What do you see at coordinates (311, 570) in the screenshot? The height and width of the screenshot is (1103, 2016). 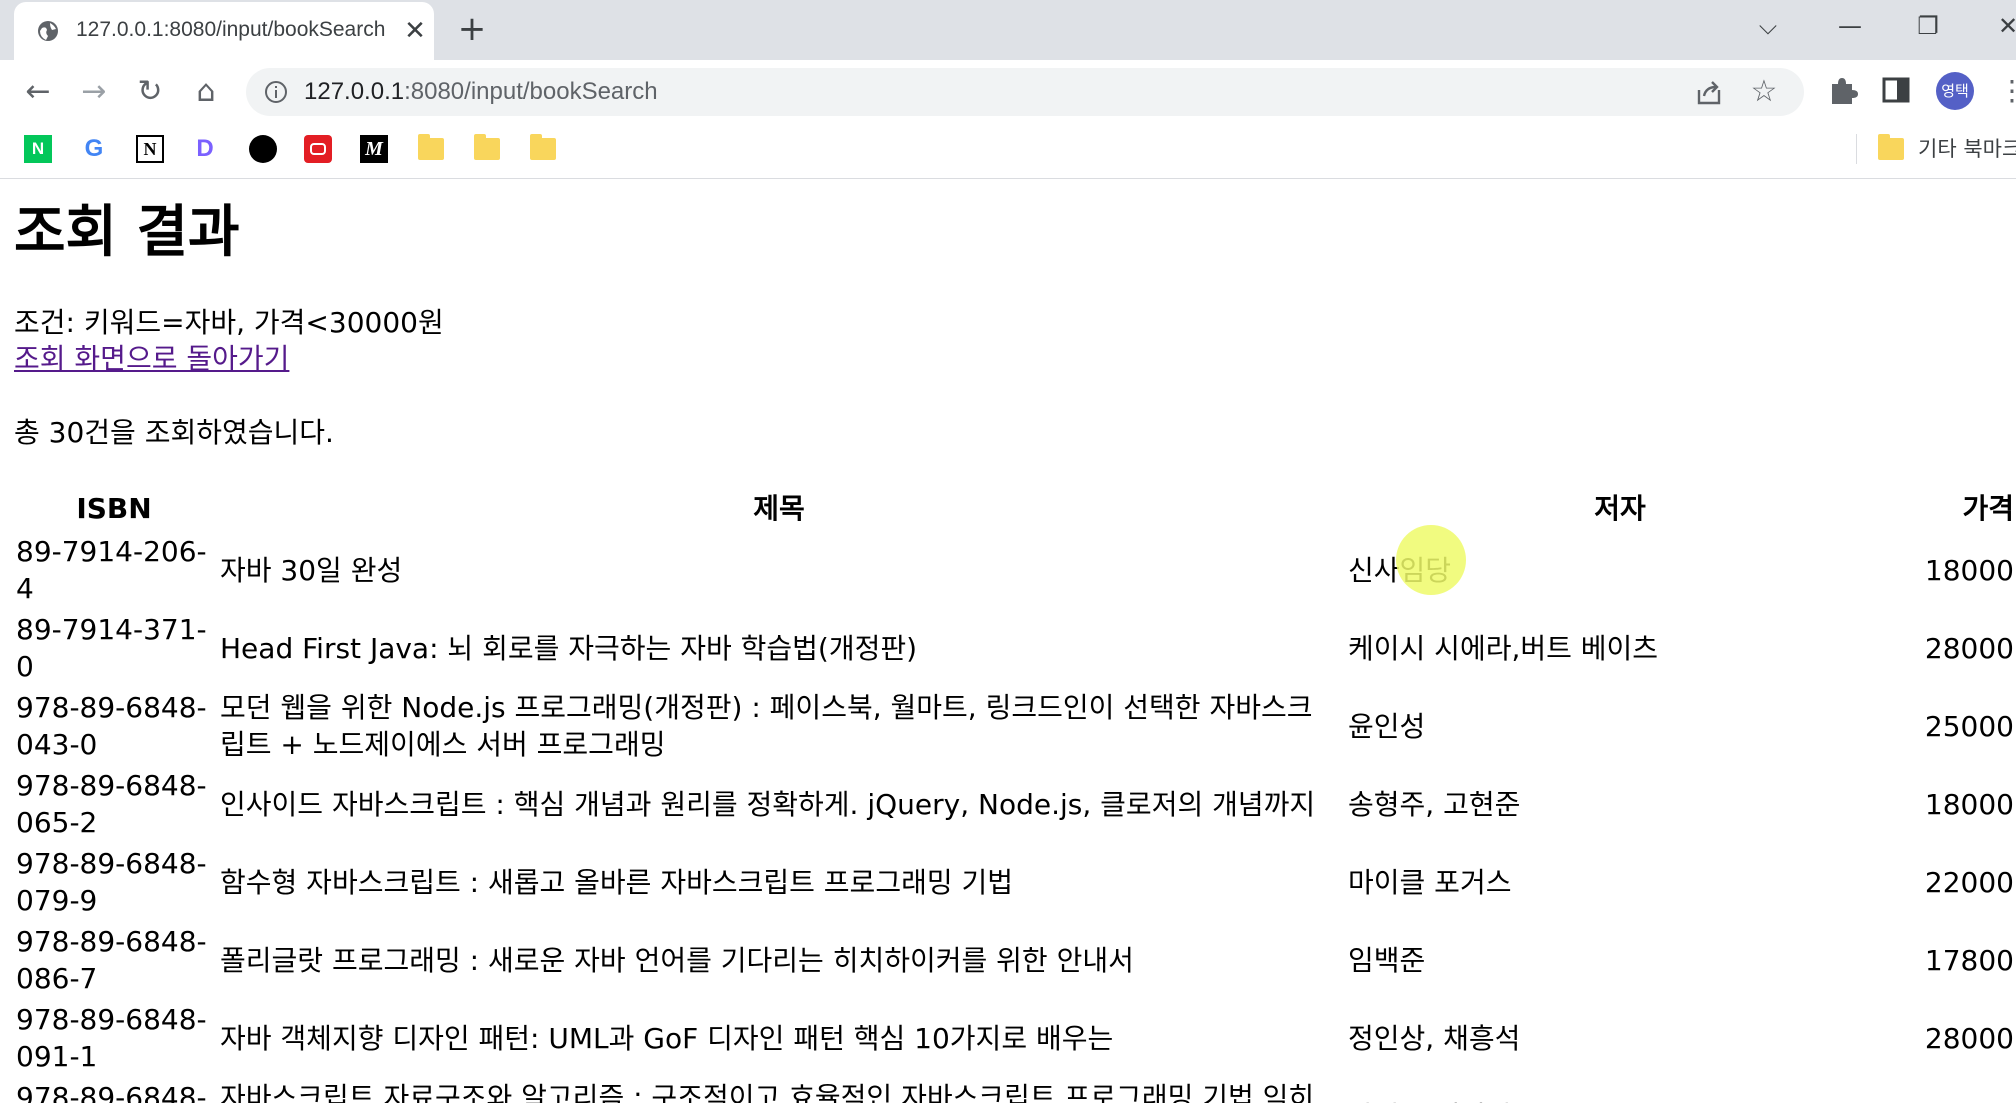 I see `cell-title: 자바 30일 완성` at bounding box center [311, 570].